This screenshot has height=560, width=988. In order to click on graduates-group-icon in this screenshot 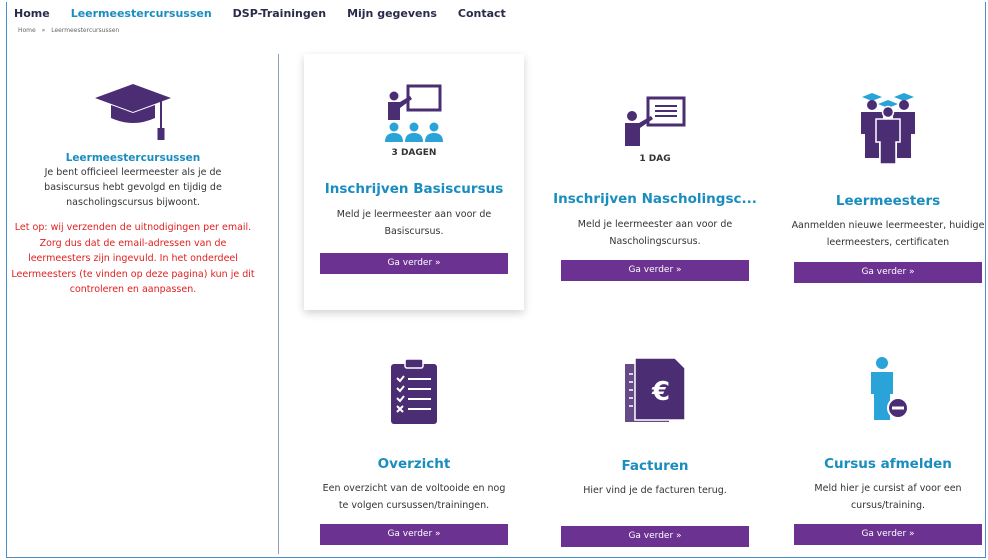, I will do `click(888, 129)`.